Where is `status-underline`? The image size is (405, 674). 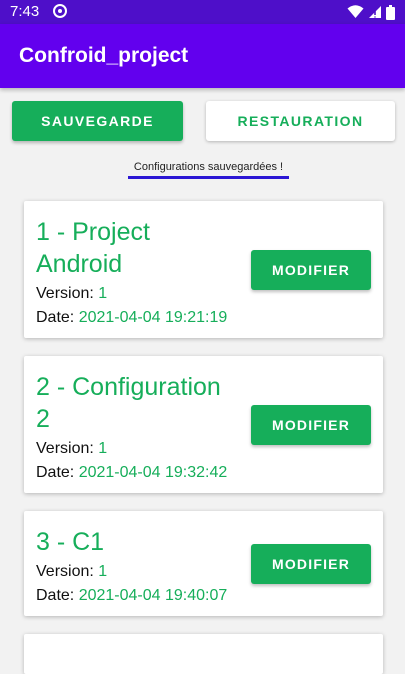 status-underline is located at coordinates (208, 177).